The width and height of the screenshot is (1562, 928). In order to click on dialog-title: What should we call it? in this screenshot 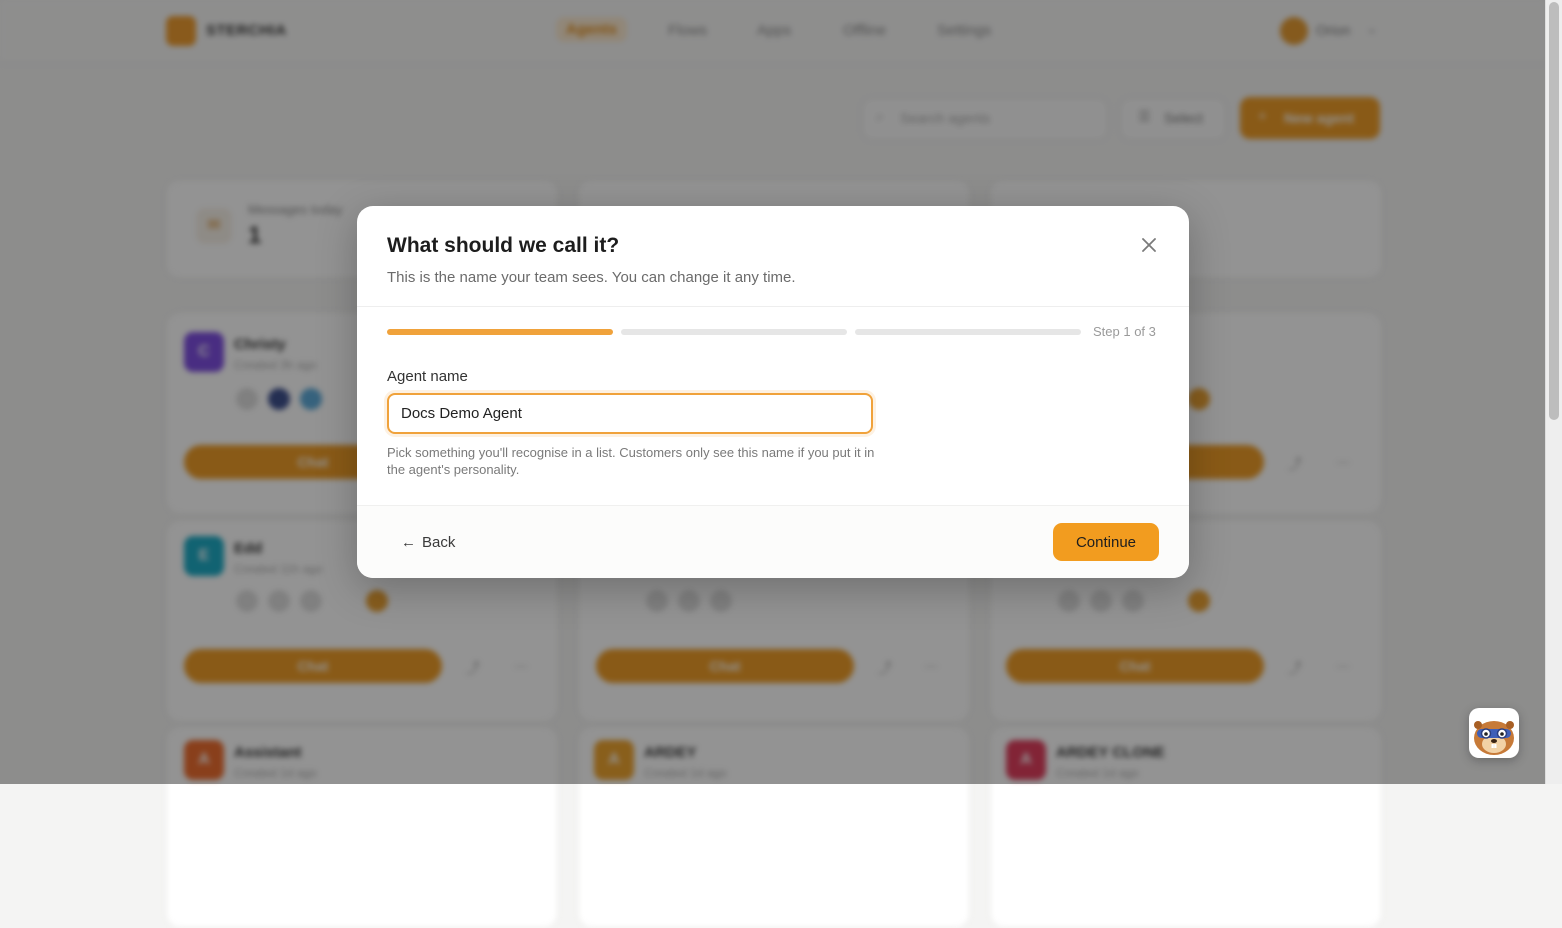, I will do `click(503, 245)`.